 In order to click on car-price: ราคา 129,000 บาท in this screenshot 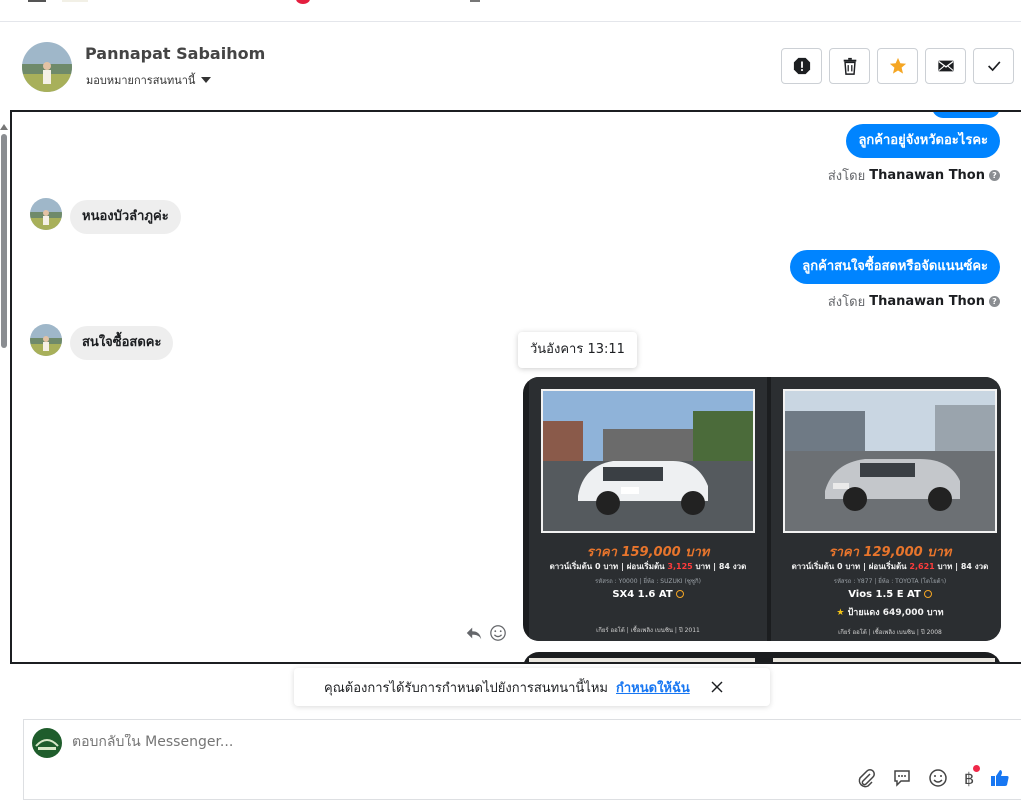, I will do `click(890, 552)`.